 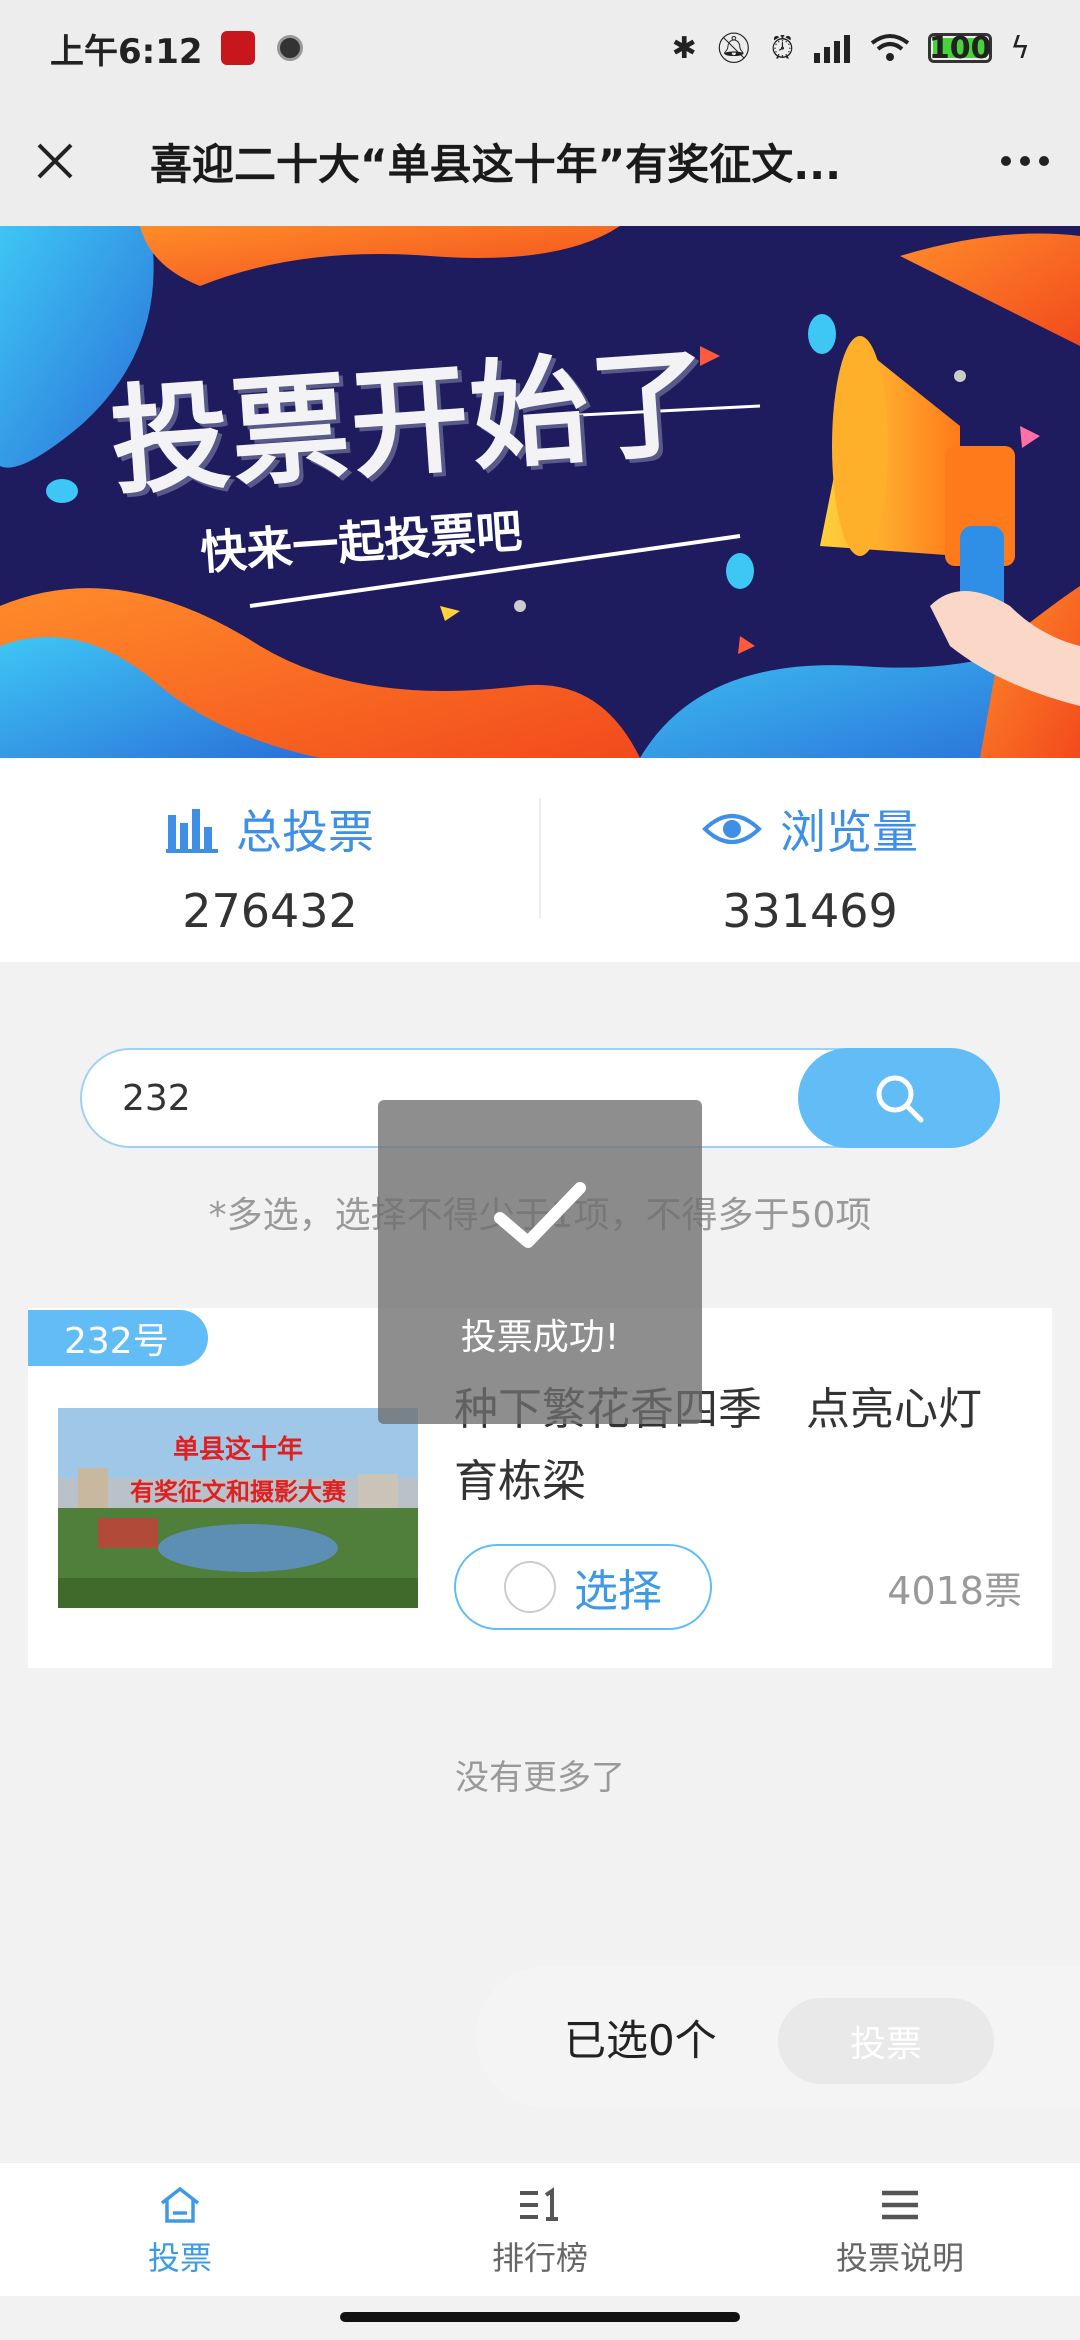 What do you see at coordinates (540, 48) in the screenshot?
I see `status-bar: 上午6:12 ✱ 🔕︎ ⏰︎ 100 ϟ` at bounding box center [540, 48].